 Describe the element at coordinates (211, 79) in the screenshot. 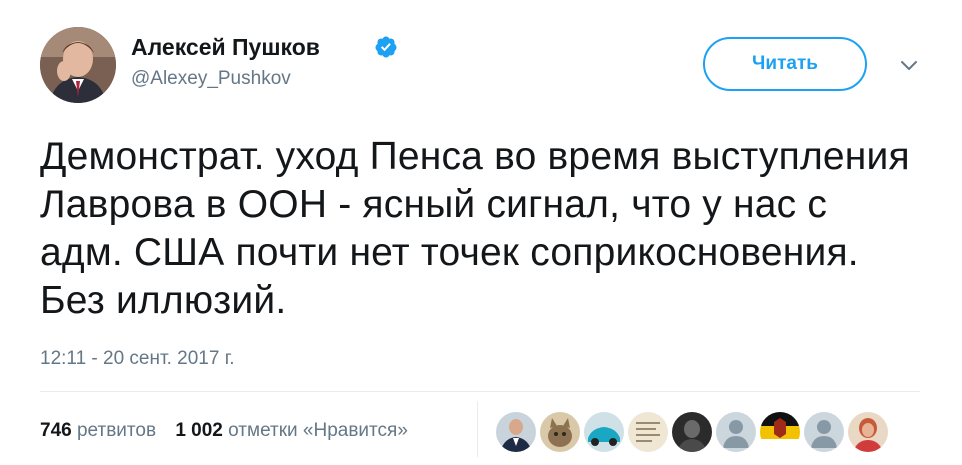

I see `author-handle: @Alexey_Pushkov` at that location.